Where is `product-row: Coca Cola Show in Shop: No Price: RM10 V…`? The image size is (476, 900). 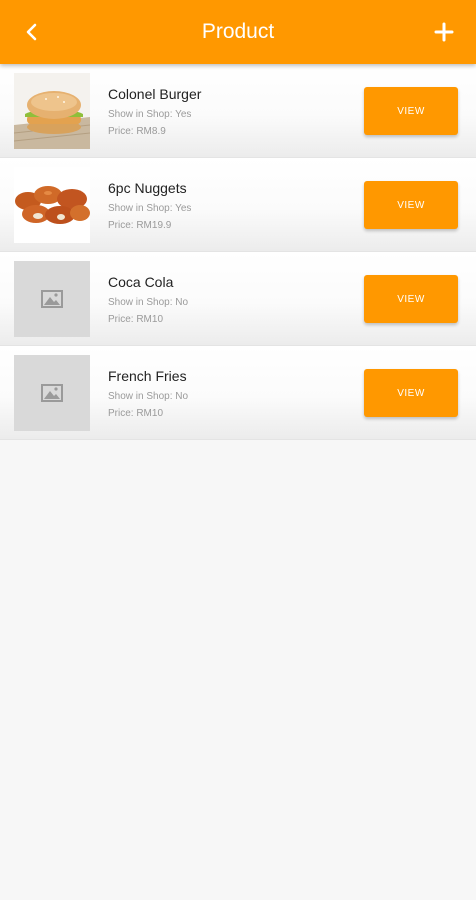 product-row: Coca Cola Show in Shop: No Price: RM10 V… is located at coordinates (238, 299).